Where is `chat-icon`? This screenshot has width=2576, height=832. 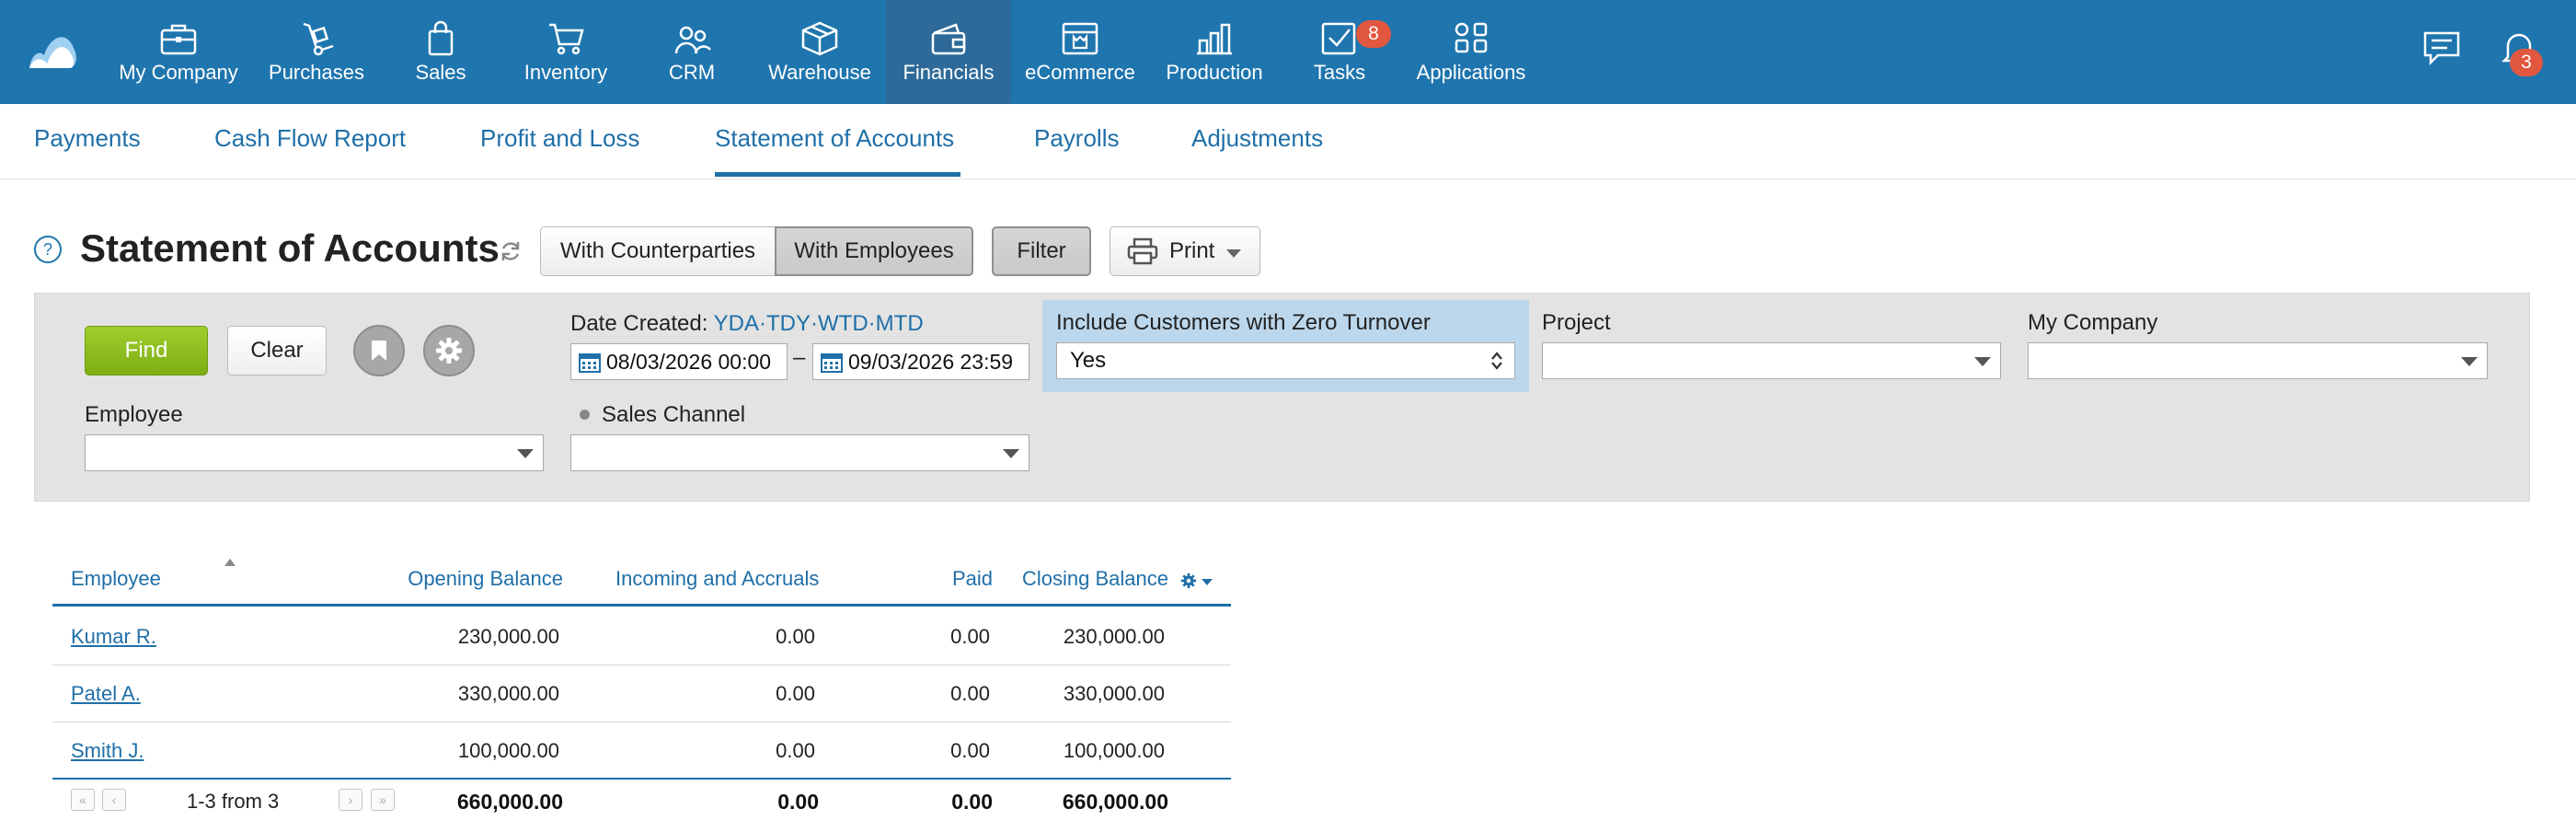
chat-icon is located at coordinates (2442, 48).